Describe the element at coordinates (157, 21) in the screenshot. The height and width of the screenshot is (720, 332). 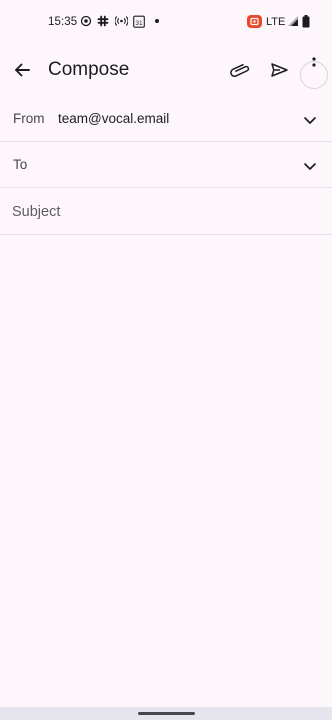
I see `dot-icon` at that location.